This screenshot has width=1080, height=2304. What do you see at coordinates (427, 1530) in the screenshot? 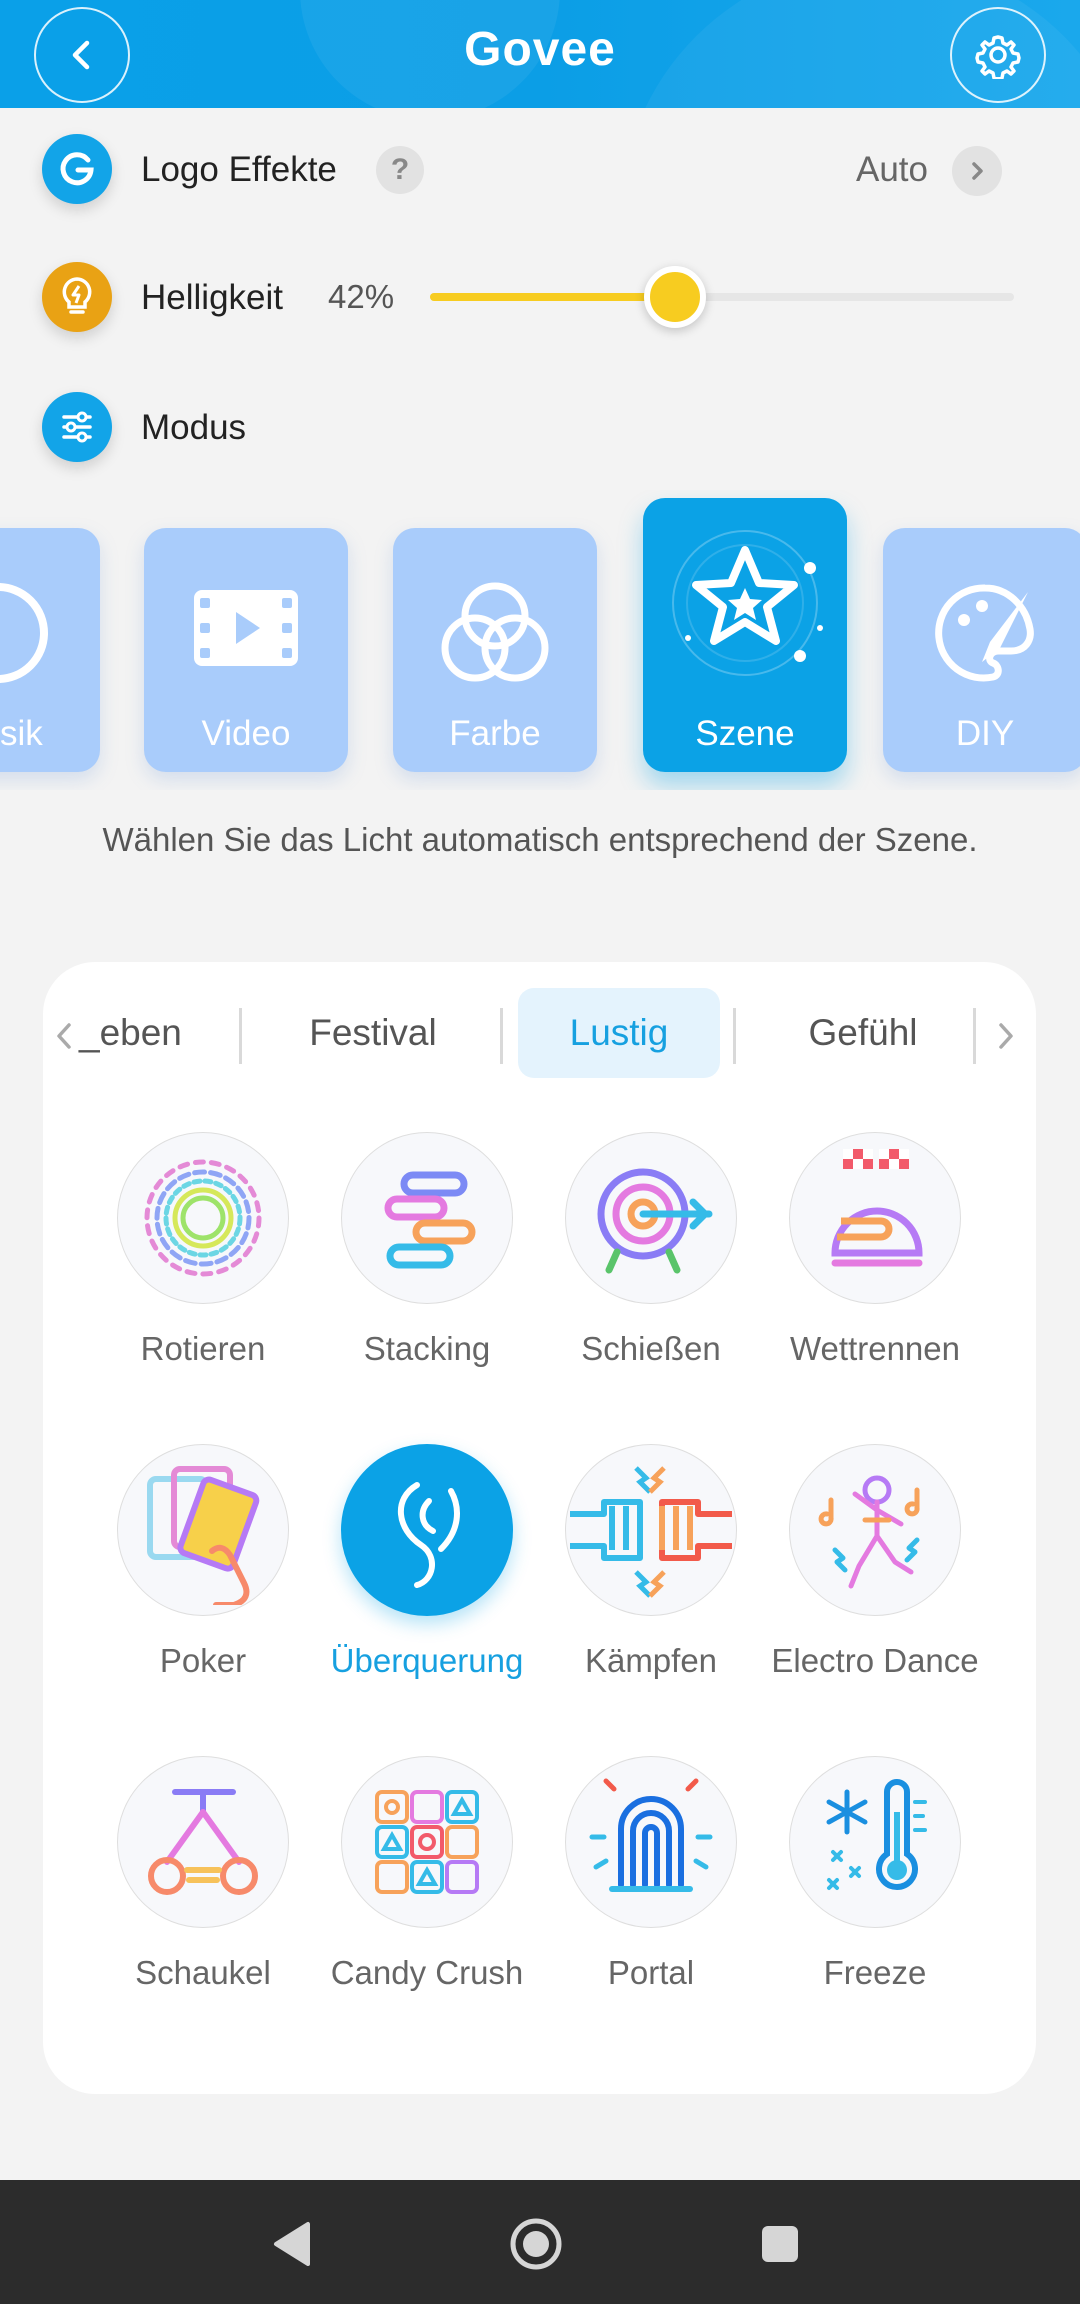
I see `crossing-icon` at bounding box center [427, 1530].